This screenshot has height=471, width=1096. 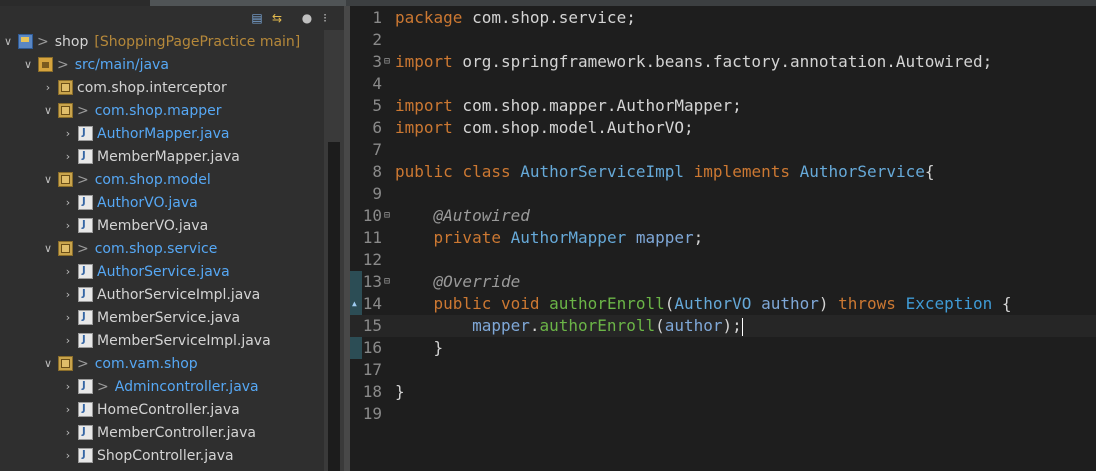 What do you see at coordinates (949, 303) in the screenshot?
I see `code-token: Exception` at bounding box center [949, 303].